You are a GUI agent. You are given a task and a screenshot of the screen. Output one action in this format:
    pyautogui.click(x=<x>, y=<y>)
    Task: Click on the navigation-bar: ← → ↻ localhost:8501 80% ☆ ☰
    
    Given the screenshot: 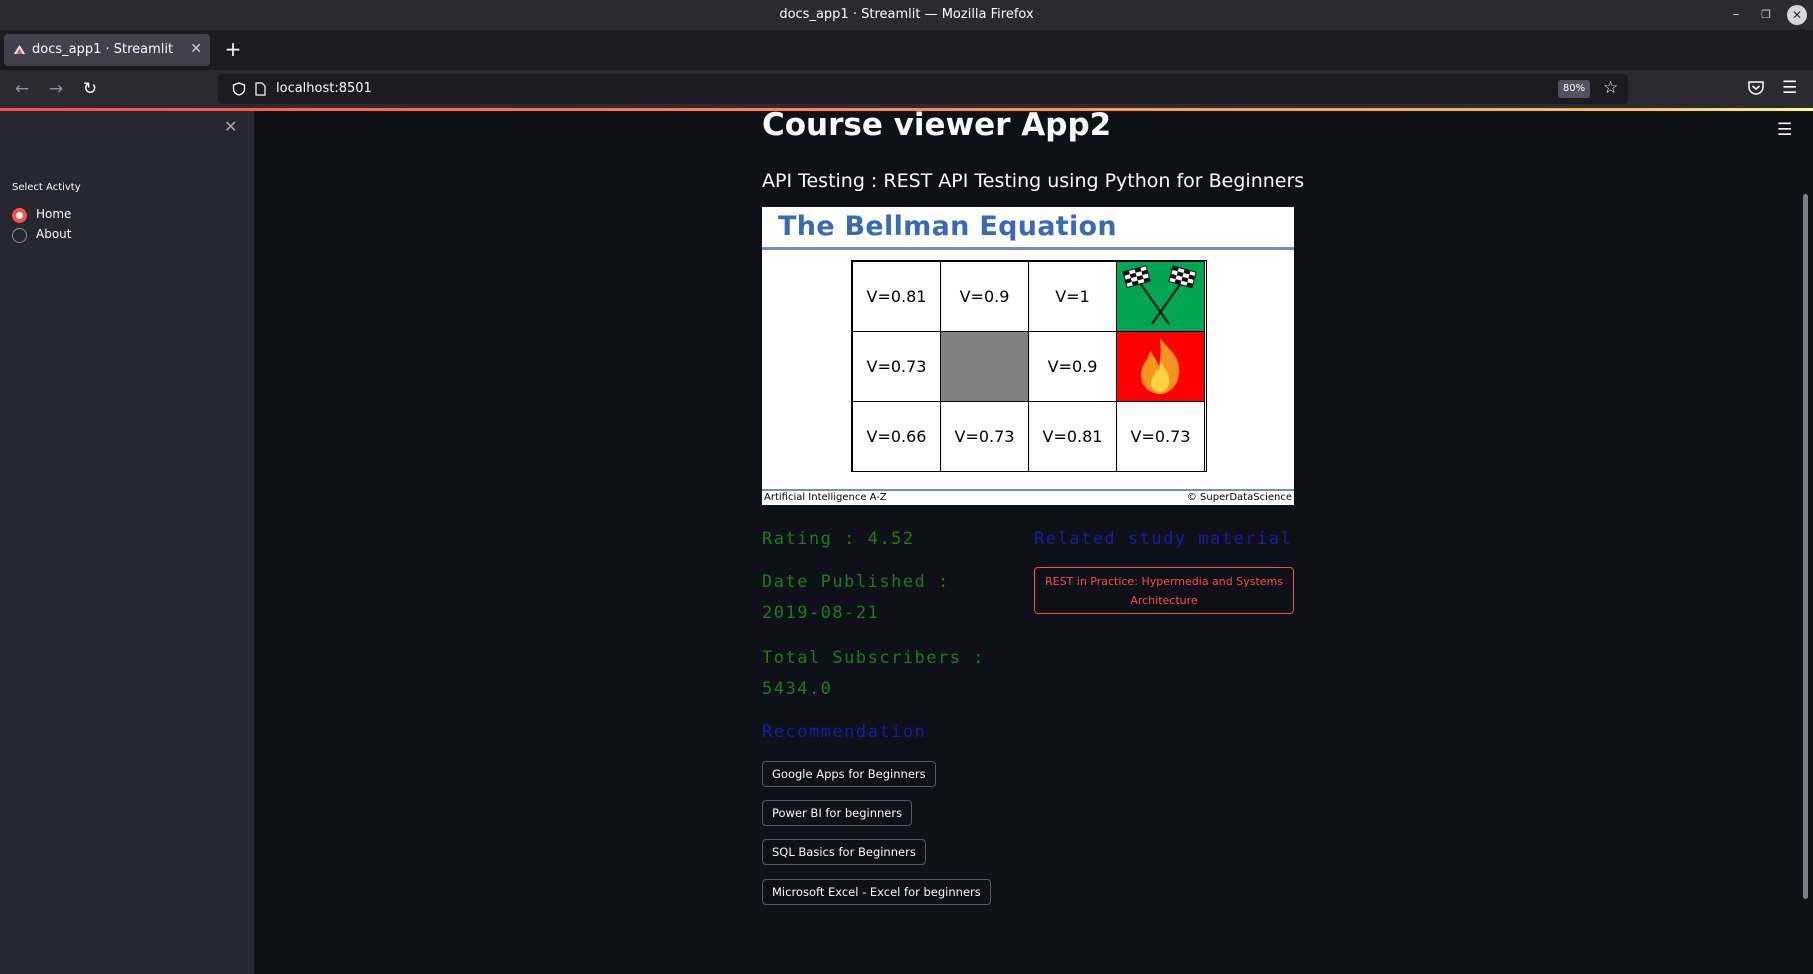 What is the action you would take?
    pyautogui.click(x=906, y=89)
    